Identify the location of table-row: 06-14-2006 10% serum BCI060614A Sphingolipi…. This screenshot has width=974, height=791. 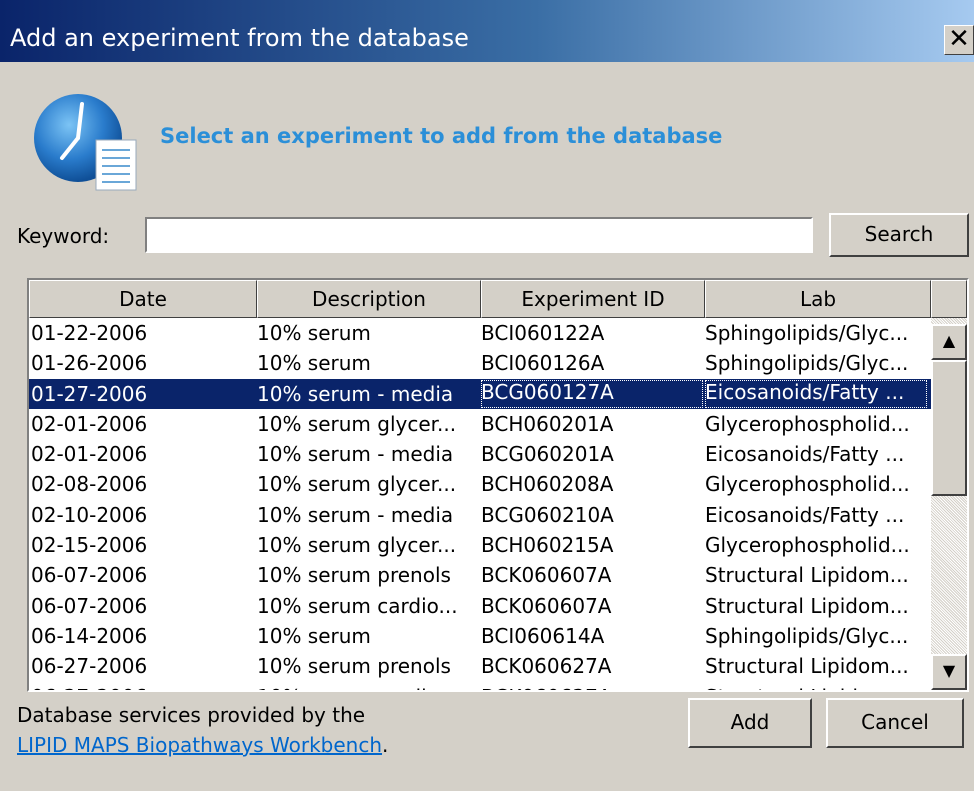
(480, 636).